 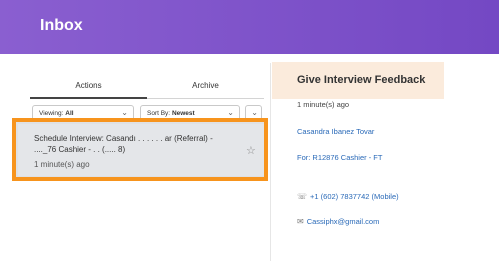 What do you see at coordinates (159, 113) in the screenshot?
I see `sort-label: Sort By:` at bounding box center [159, 113].